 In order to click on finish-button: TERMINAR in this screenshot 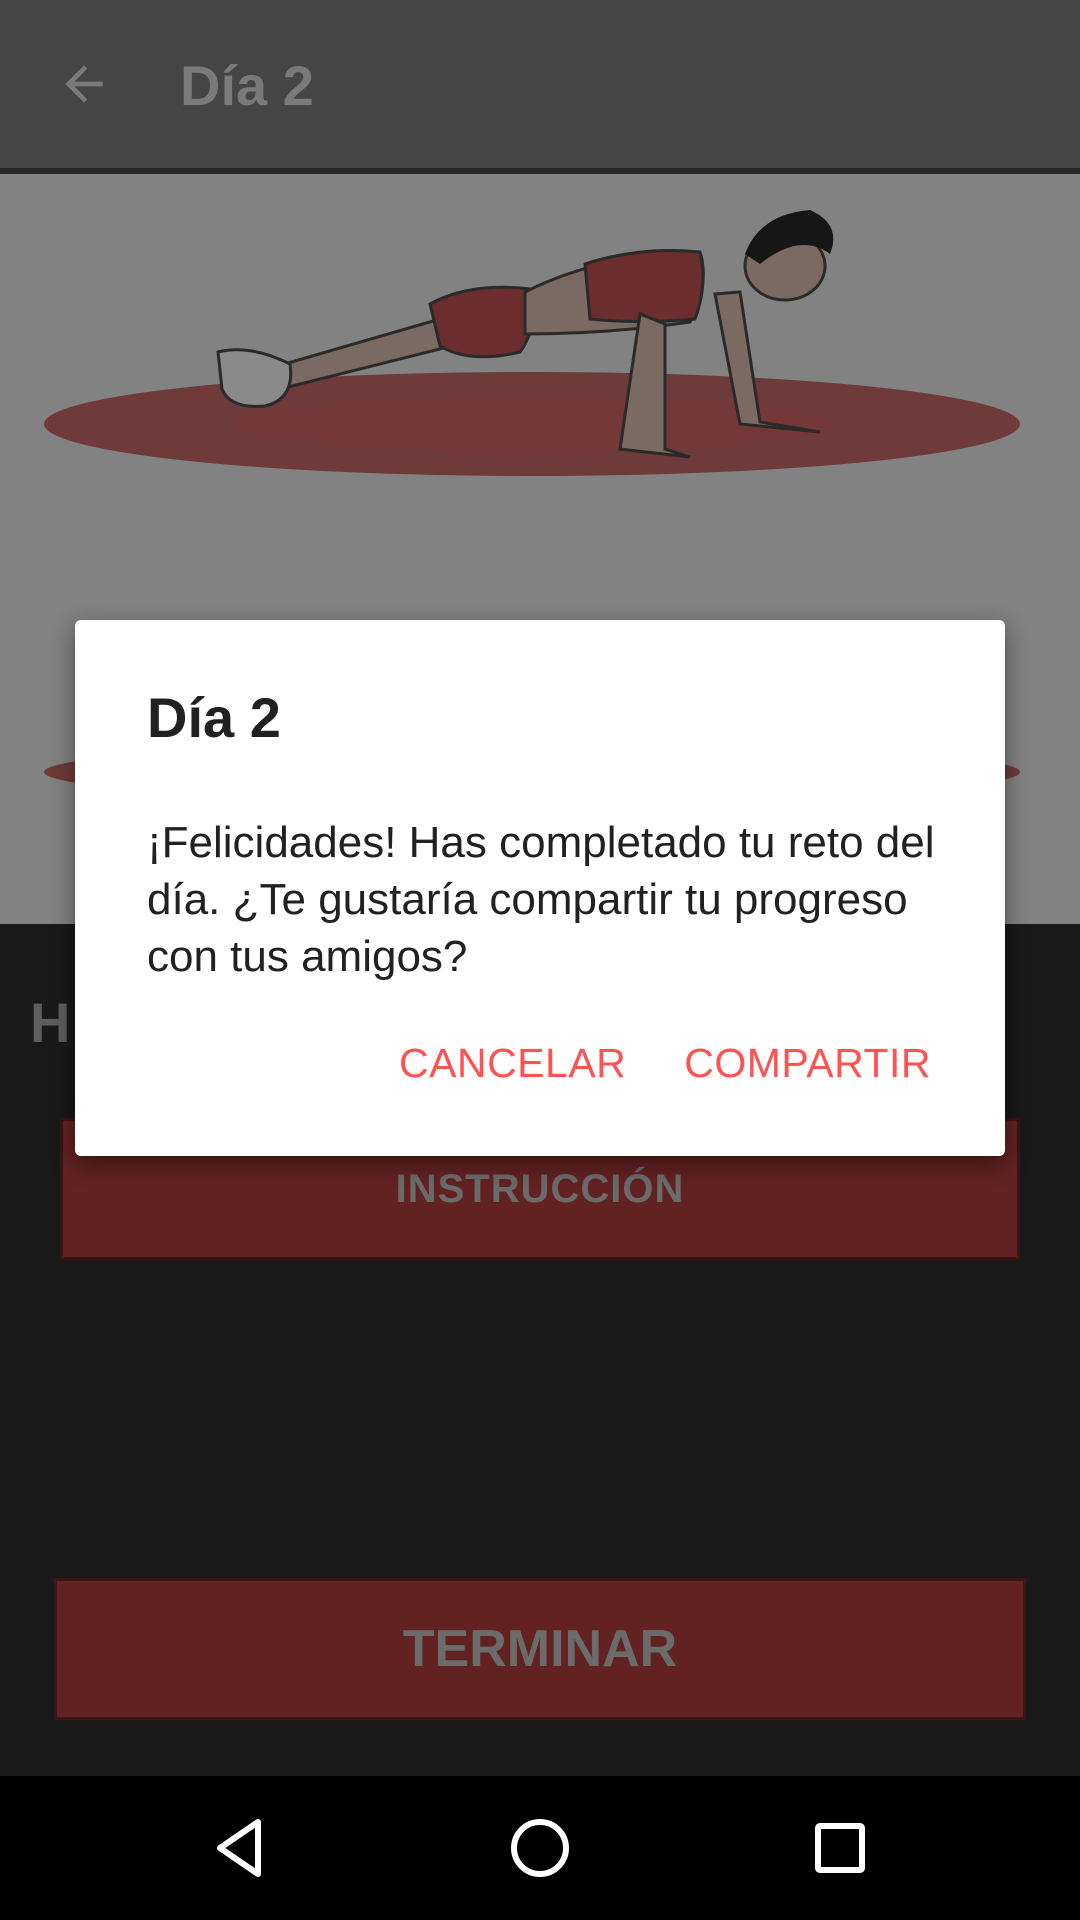, I will do `click(540, 1649)`.